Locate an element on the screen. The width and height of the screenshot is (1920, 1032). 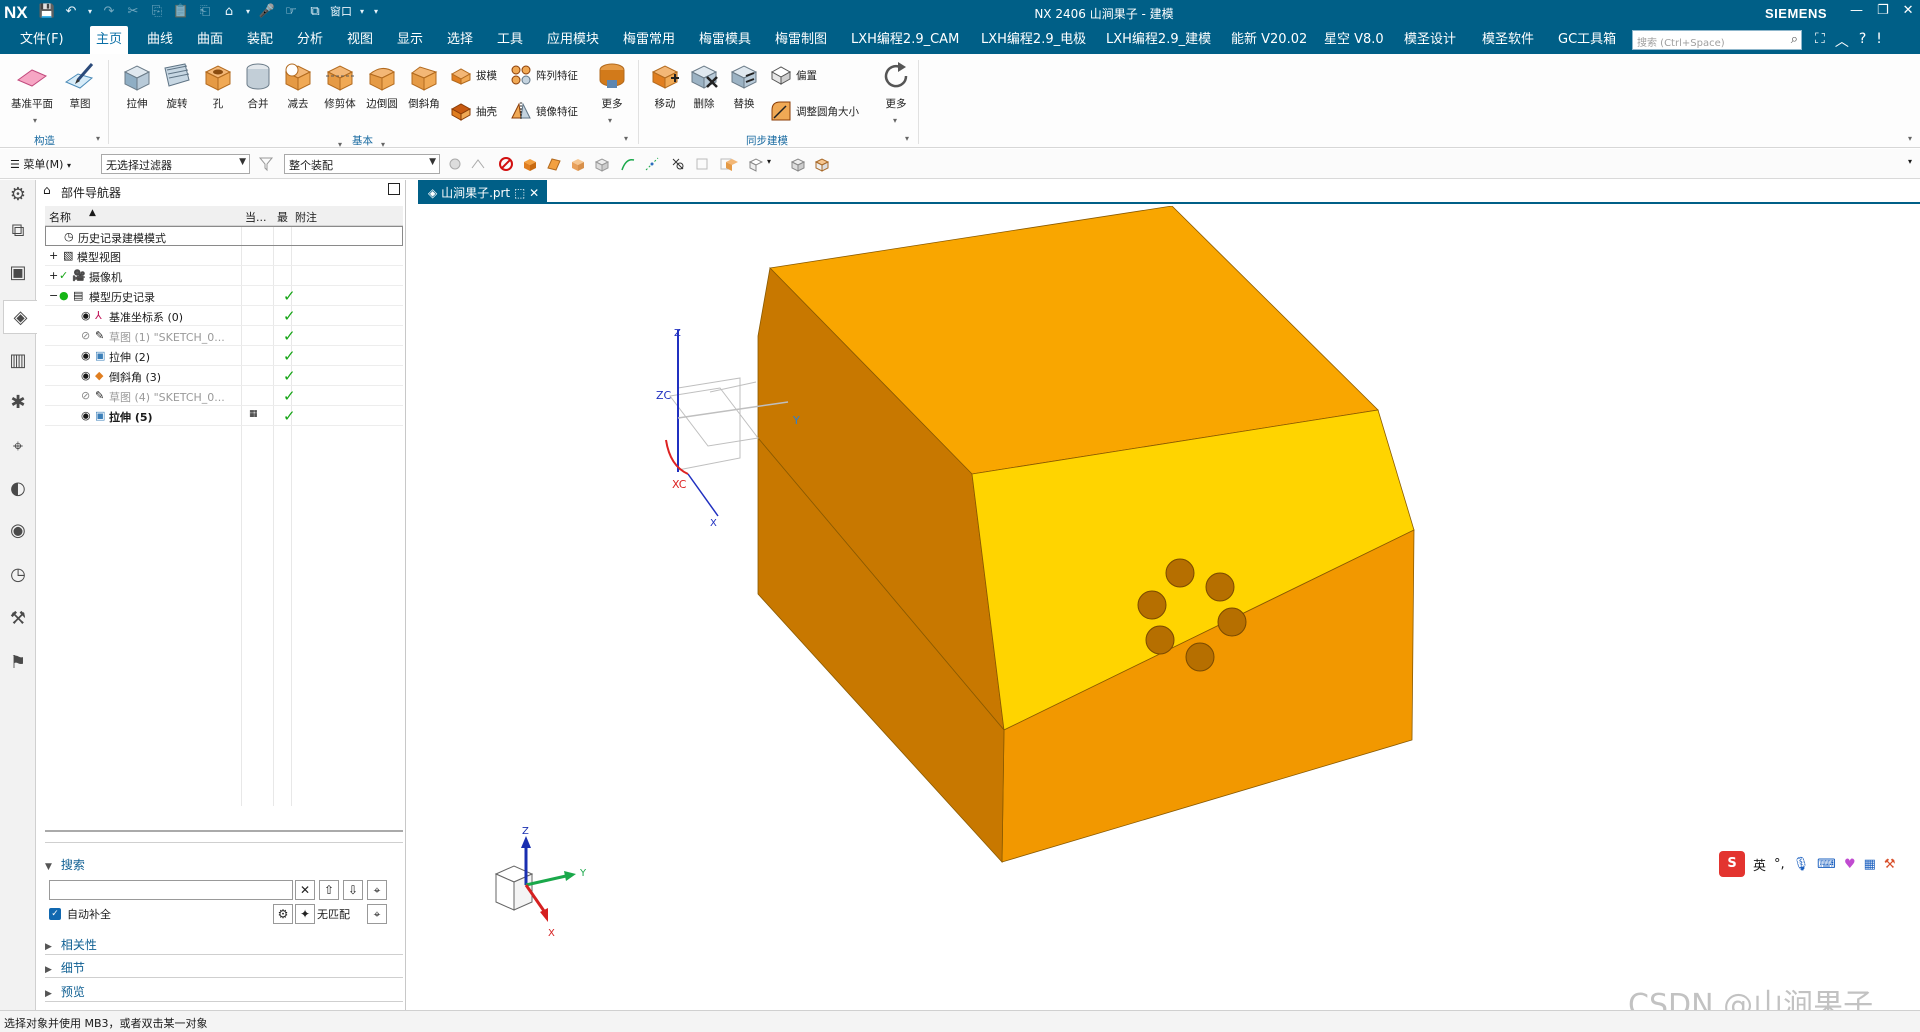
fullscreen-icon: ⛶ is located at coordinates (1820, 41).